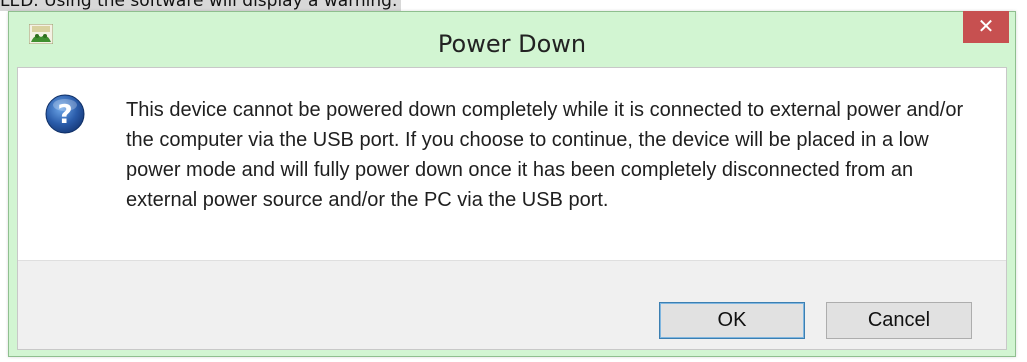 The width and height of the screenshot is (1027, 362). I want to click on close-button: ✕, so click(986, 27).